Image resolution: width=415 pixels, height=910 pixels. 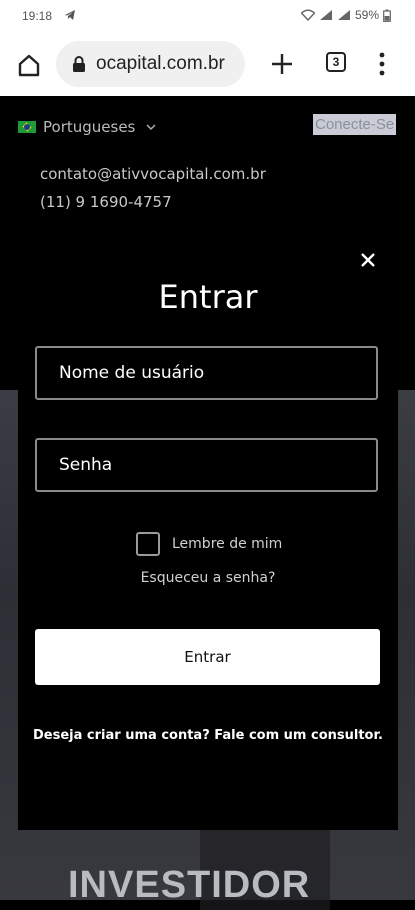 I want to click on language-selector: Portugueses, so click(x=87, y=127).